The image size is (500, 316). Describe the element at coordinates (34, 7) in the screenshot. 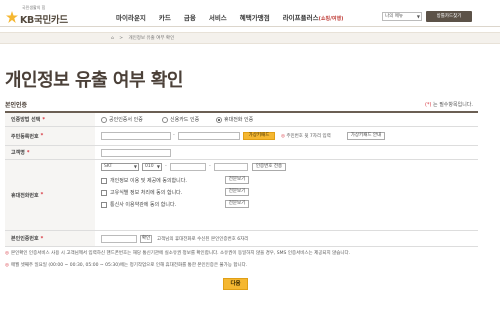

I see `logo-slogan: 국민생활의 힘` at that location.